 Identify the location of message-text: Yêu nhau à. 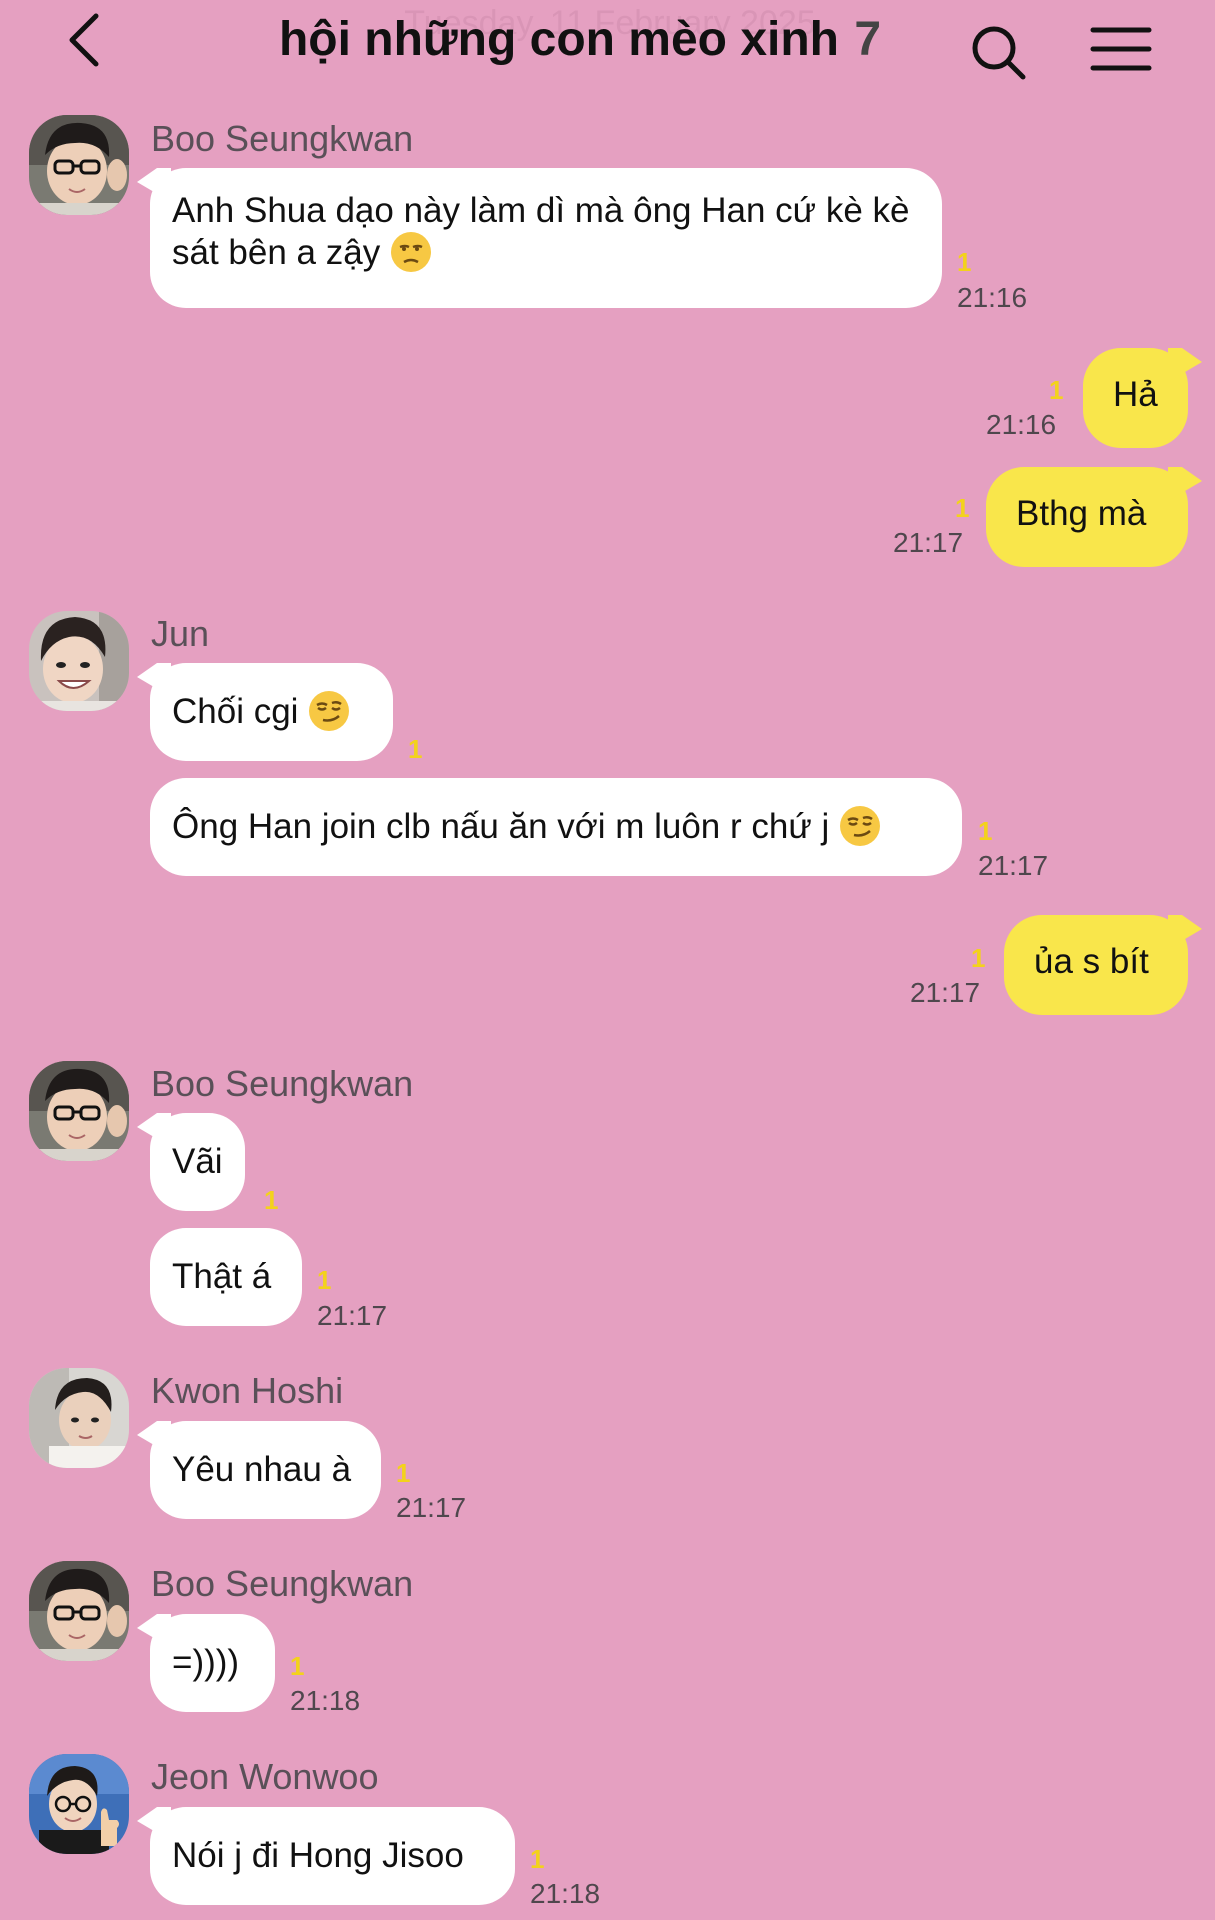
(262, 1469).